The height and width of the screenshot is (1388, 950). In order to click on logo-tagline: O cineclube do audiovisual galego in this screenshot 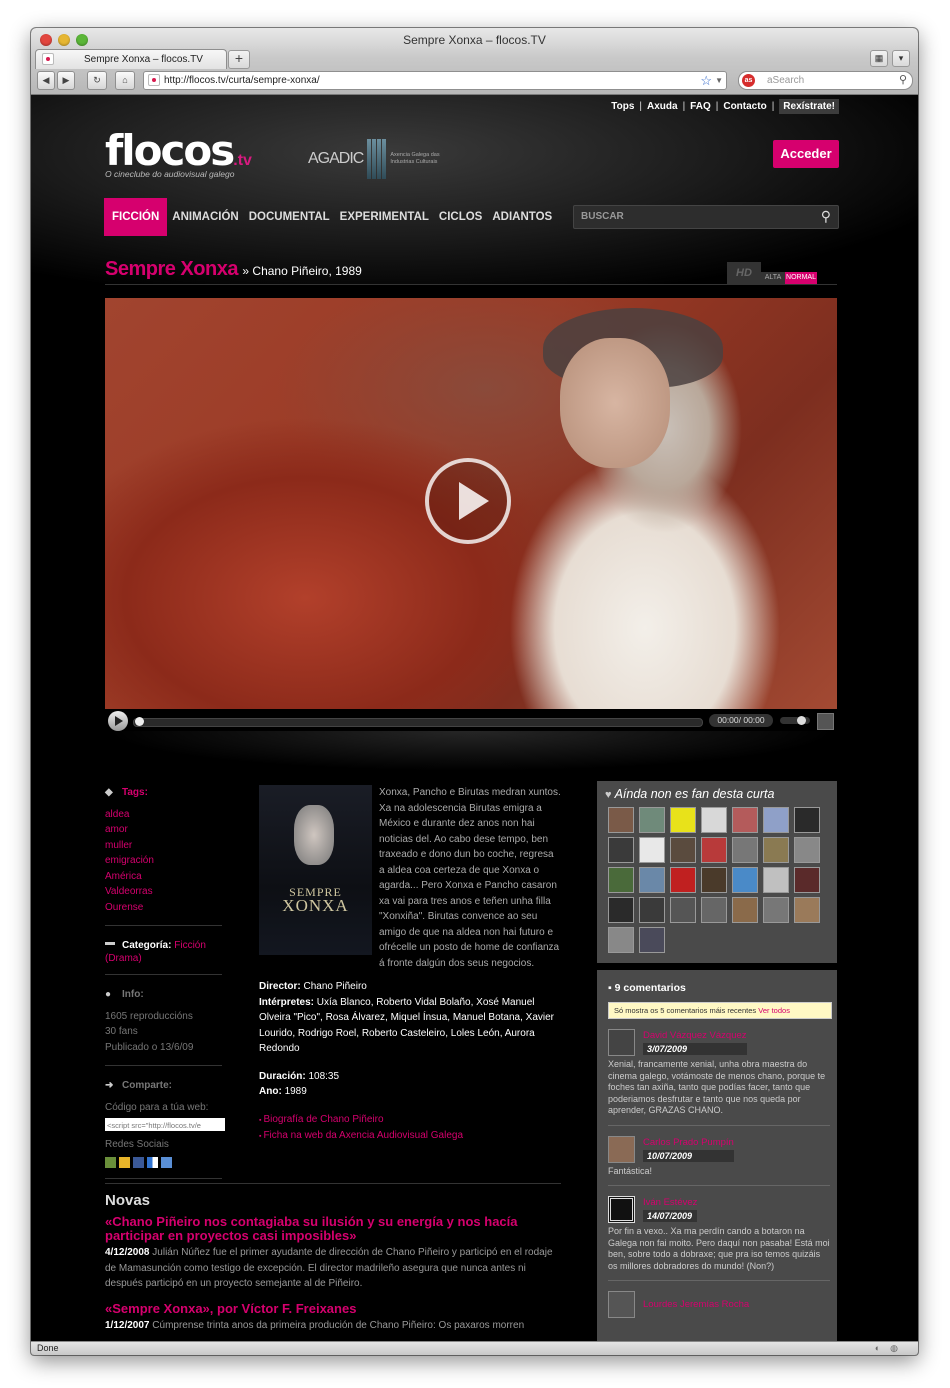, I will do `click(170, 174)`.